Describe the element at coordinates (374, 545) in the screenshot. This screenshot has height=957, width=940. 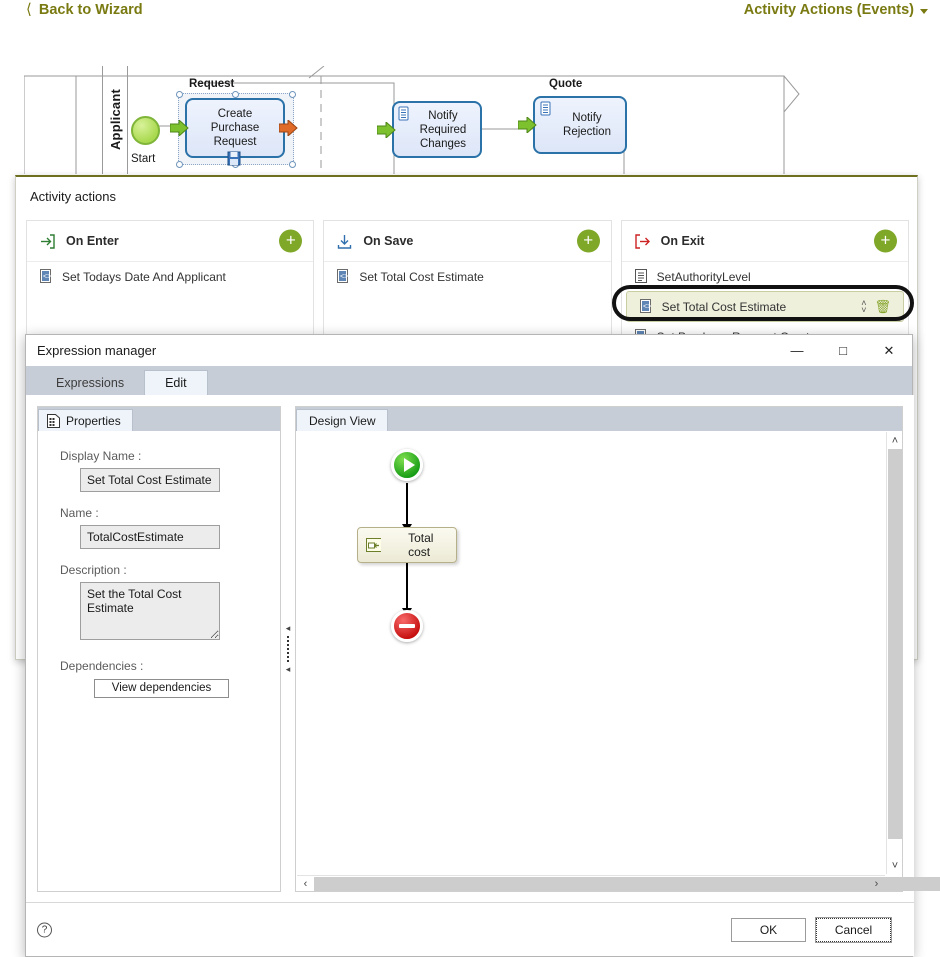
I see `assign-variable-icon` at that location.